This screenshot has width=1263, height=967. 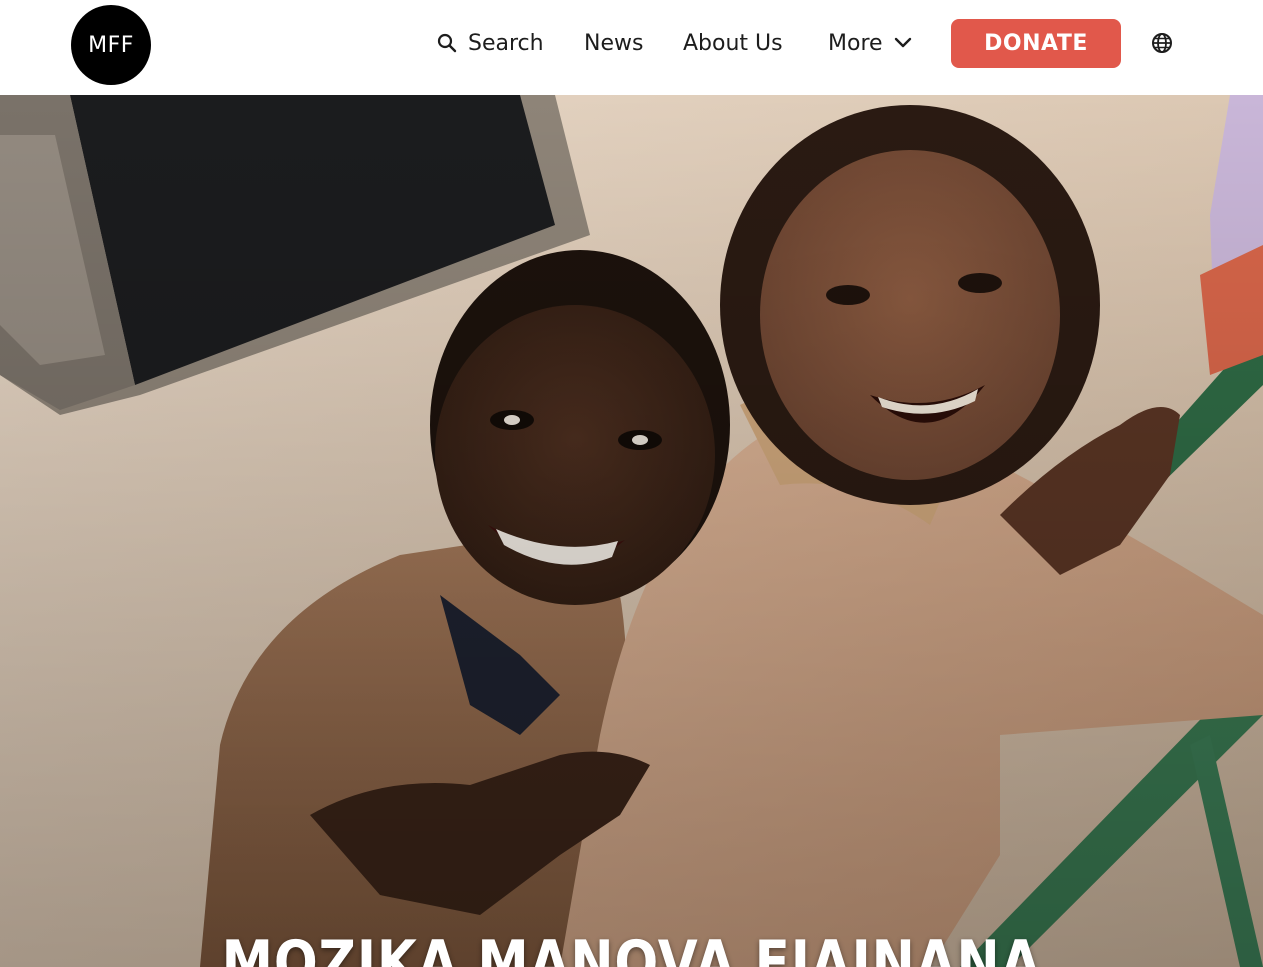 I want to click on nav-news-label: News, so click(x=614, y=43).